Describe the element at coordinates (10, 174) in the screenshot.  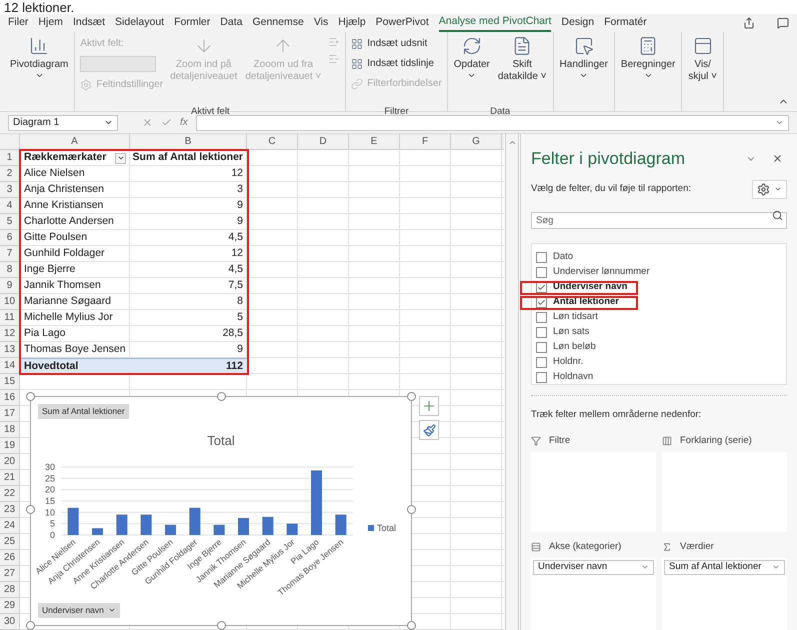
I see `row-header: 2` at that location.